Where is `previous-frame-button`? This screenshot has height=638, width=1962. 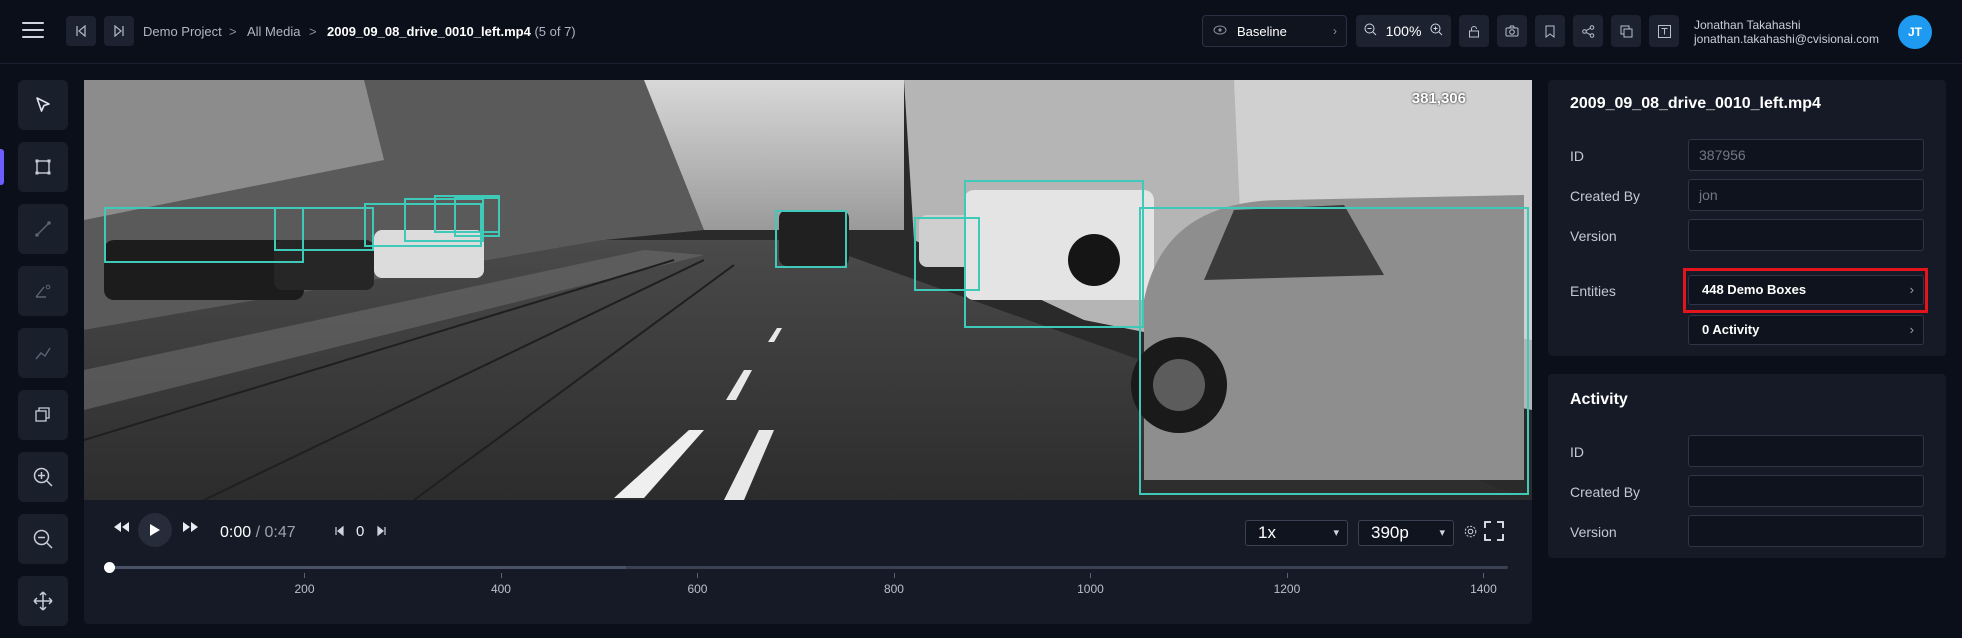
previous-frame-button is located at coordinates (340, 532).